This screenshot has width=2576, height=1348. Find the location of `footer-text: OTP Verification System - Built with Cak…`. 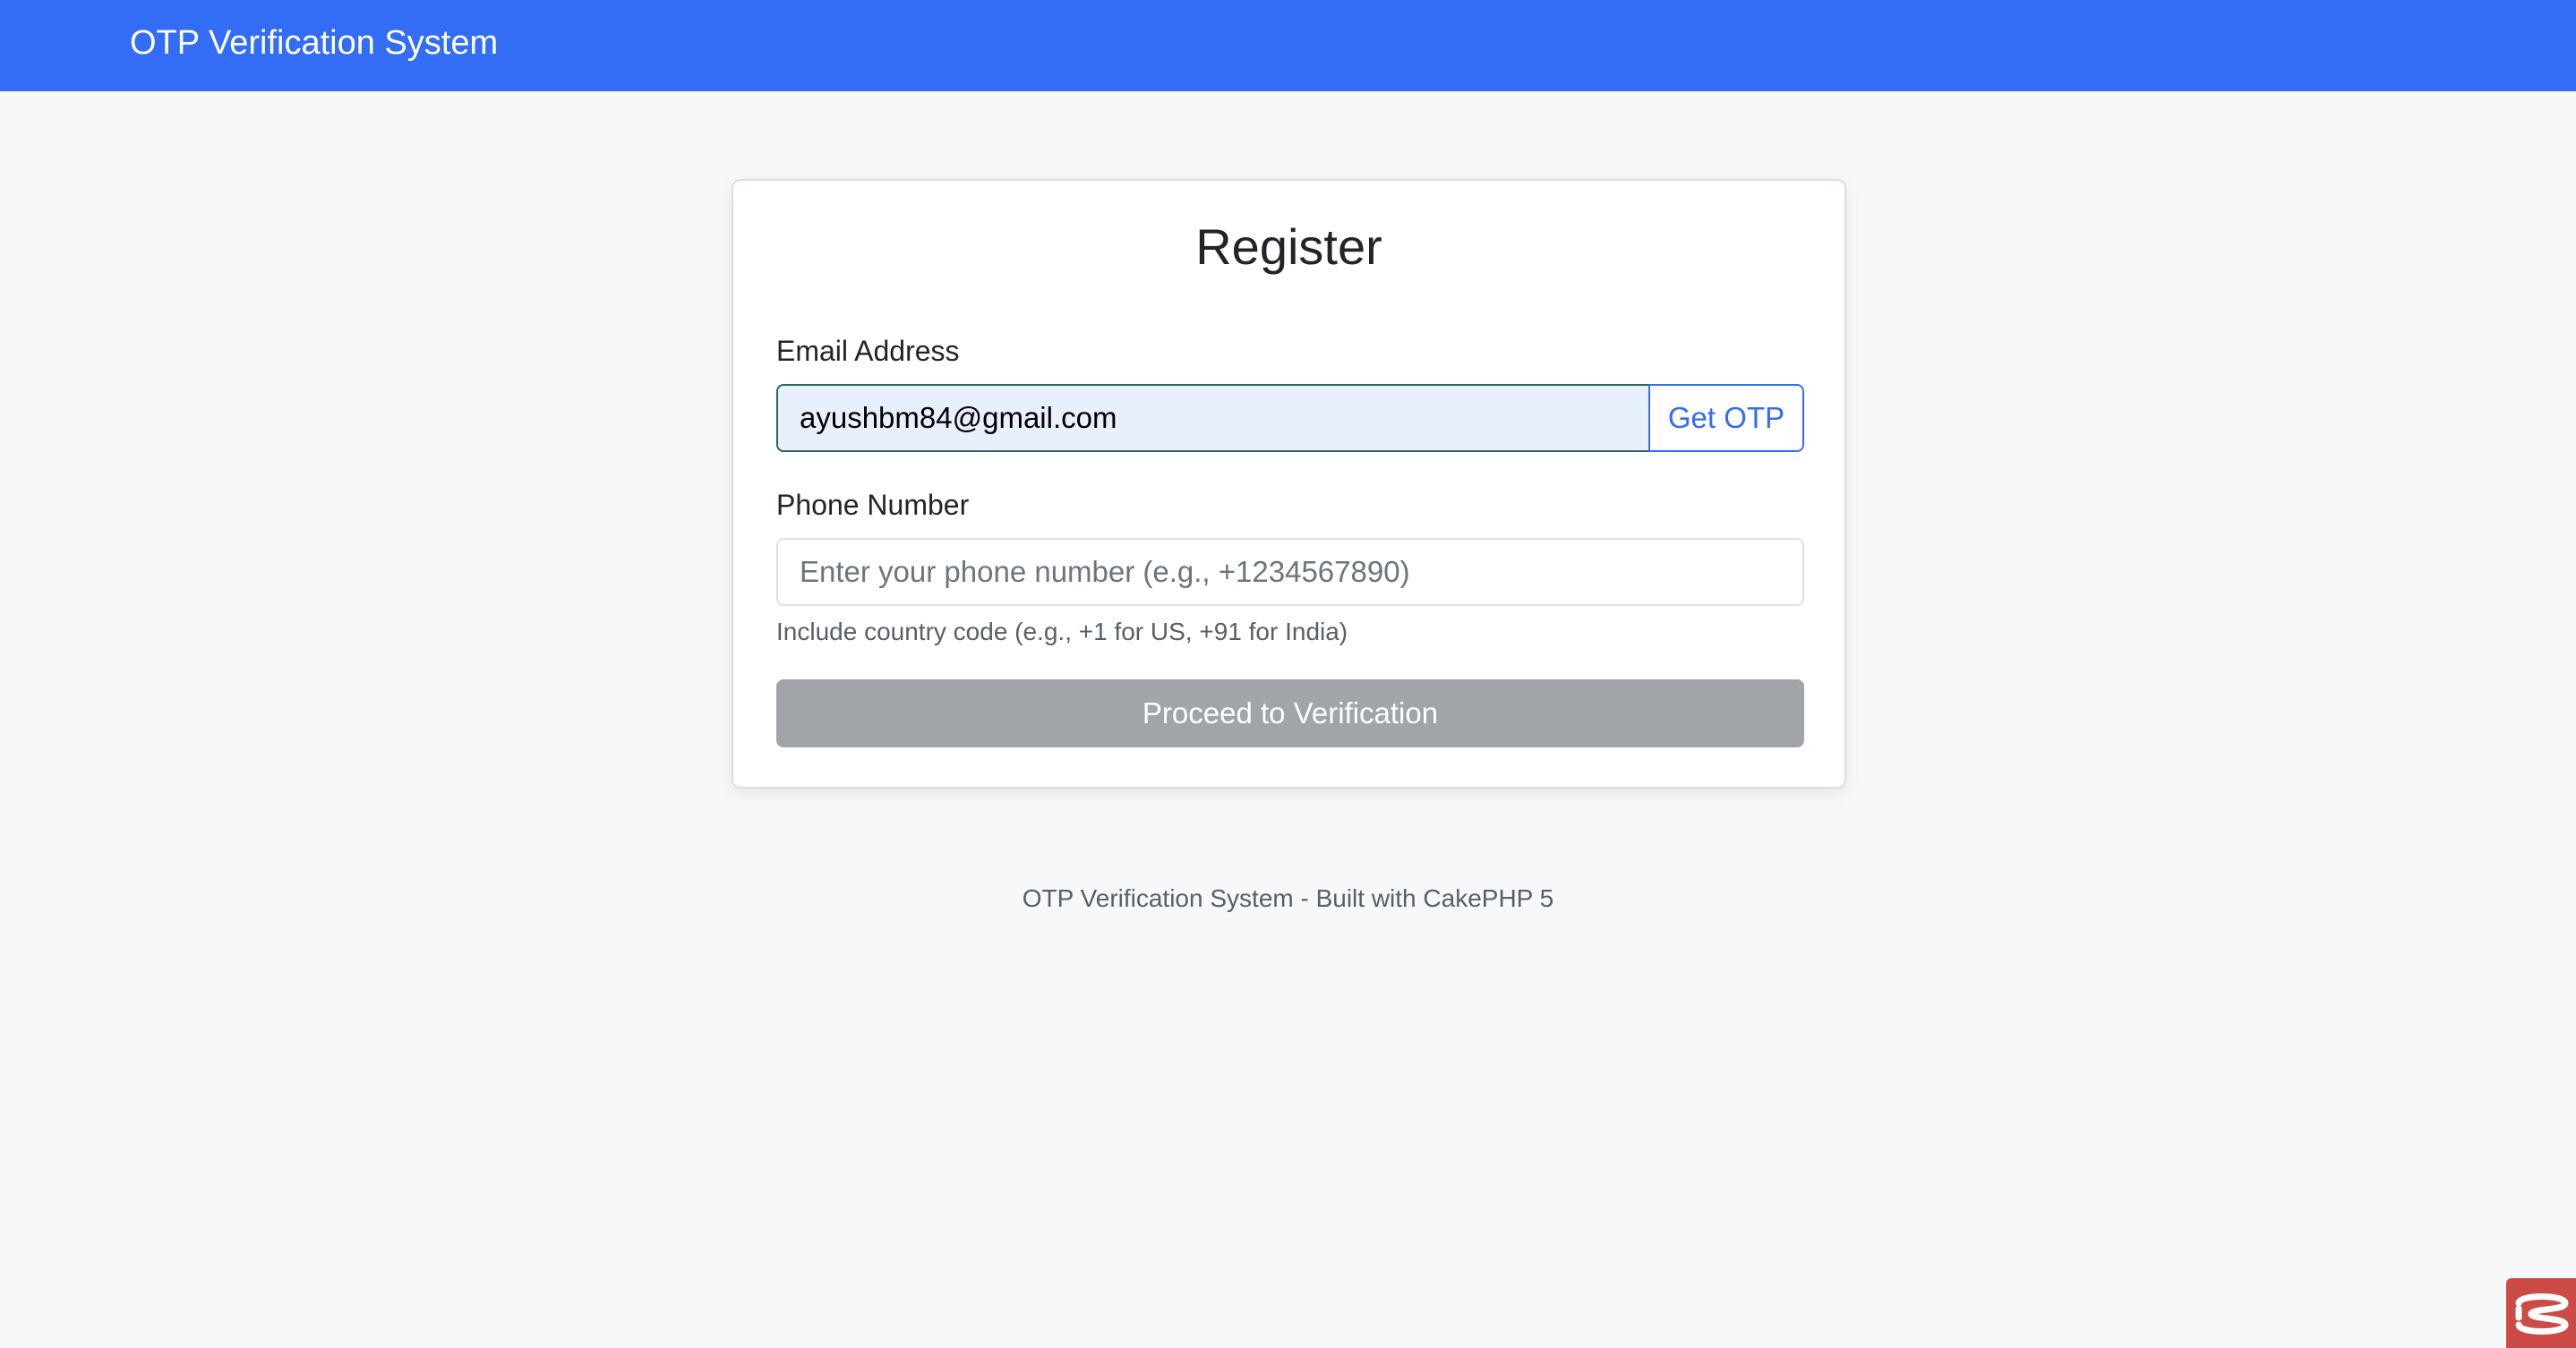

footer-text: OTP Verification System - Built with Cak… is located at coordinates (1288, 898).